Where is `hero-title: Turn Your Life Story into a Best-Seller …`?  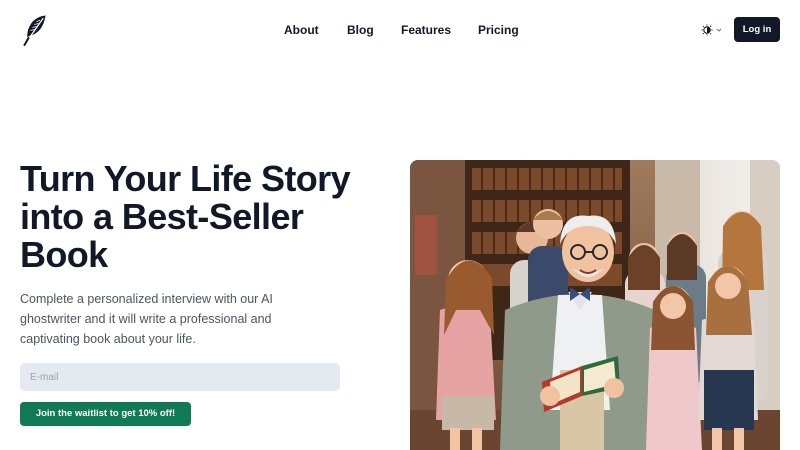
hero-title: Turn Your Life Story into a Best-Seller … is located at coordinates (185, 216).